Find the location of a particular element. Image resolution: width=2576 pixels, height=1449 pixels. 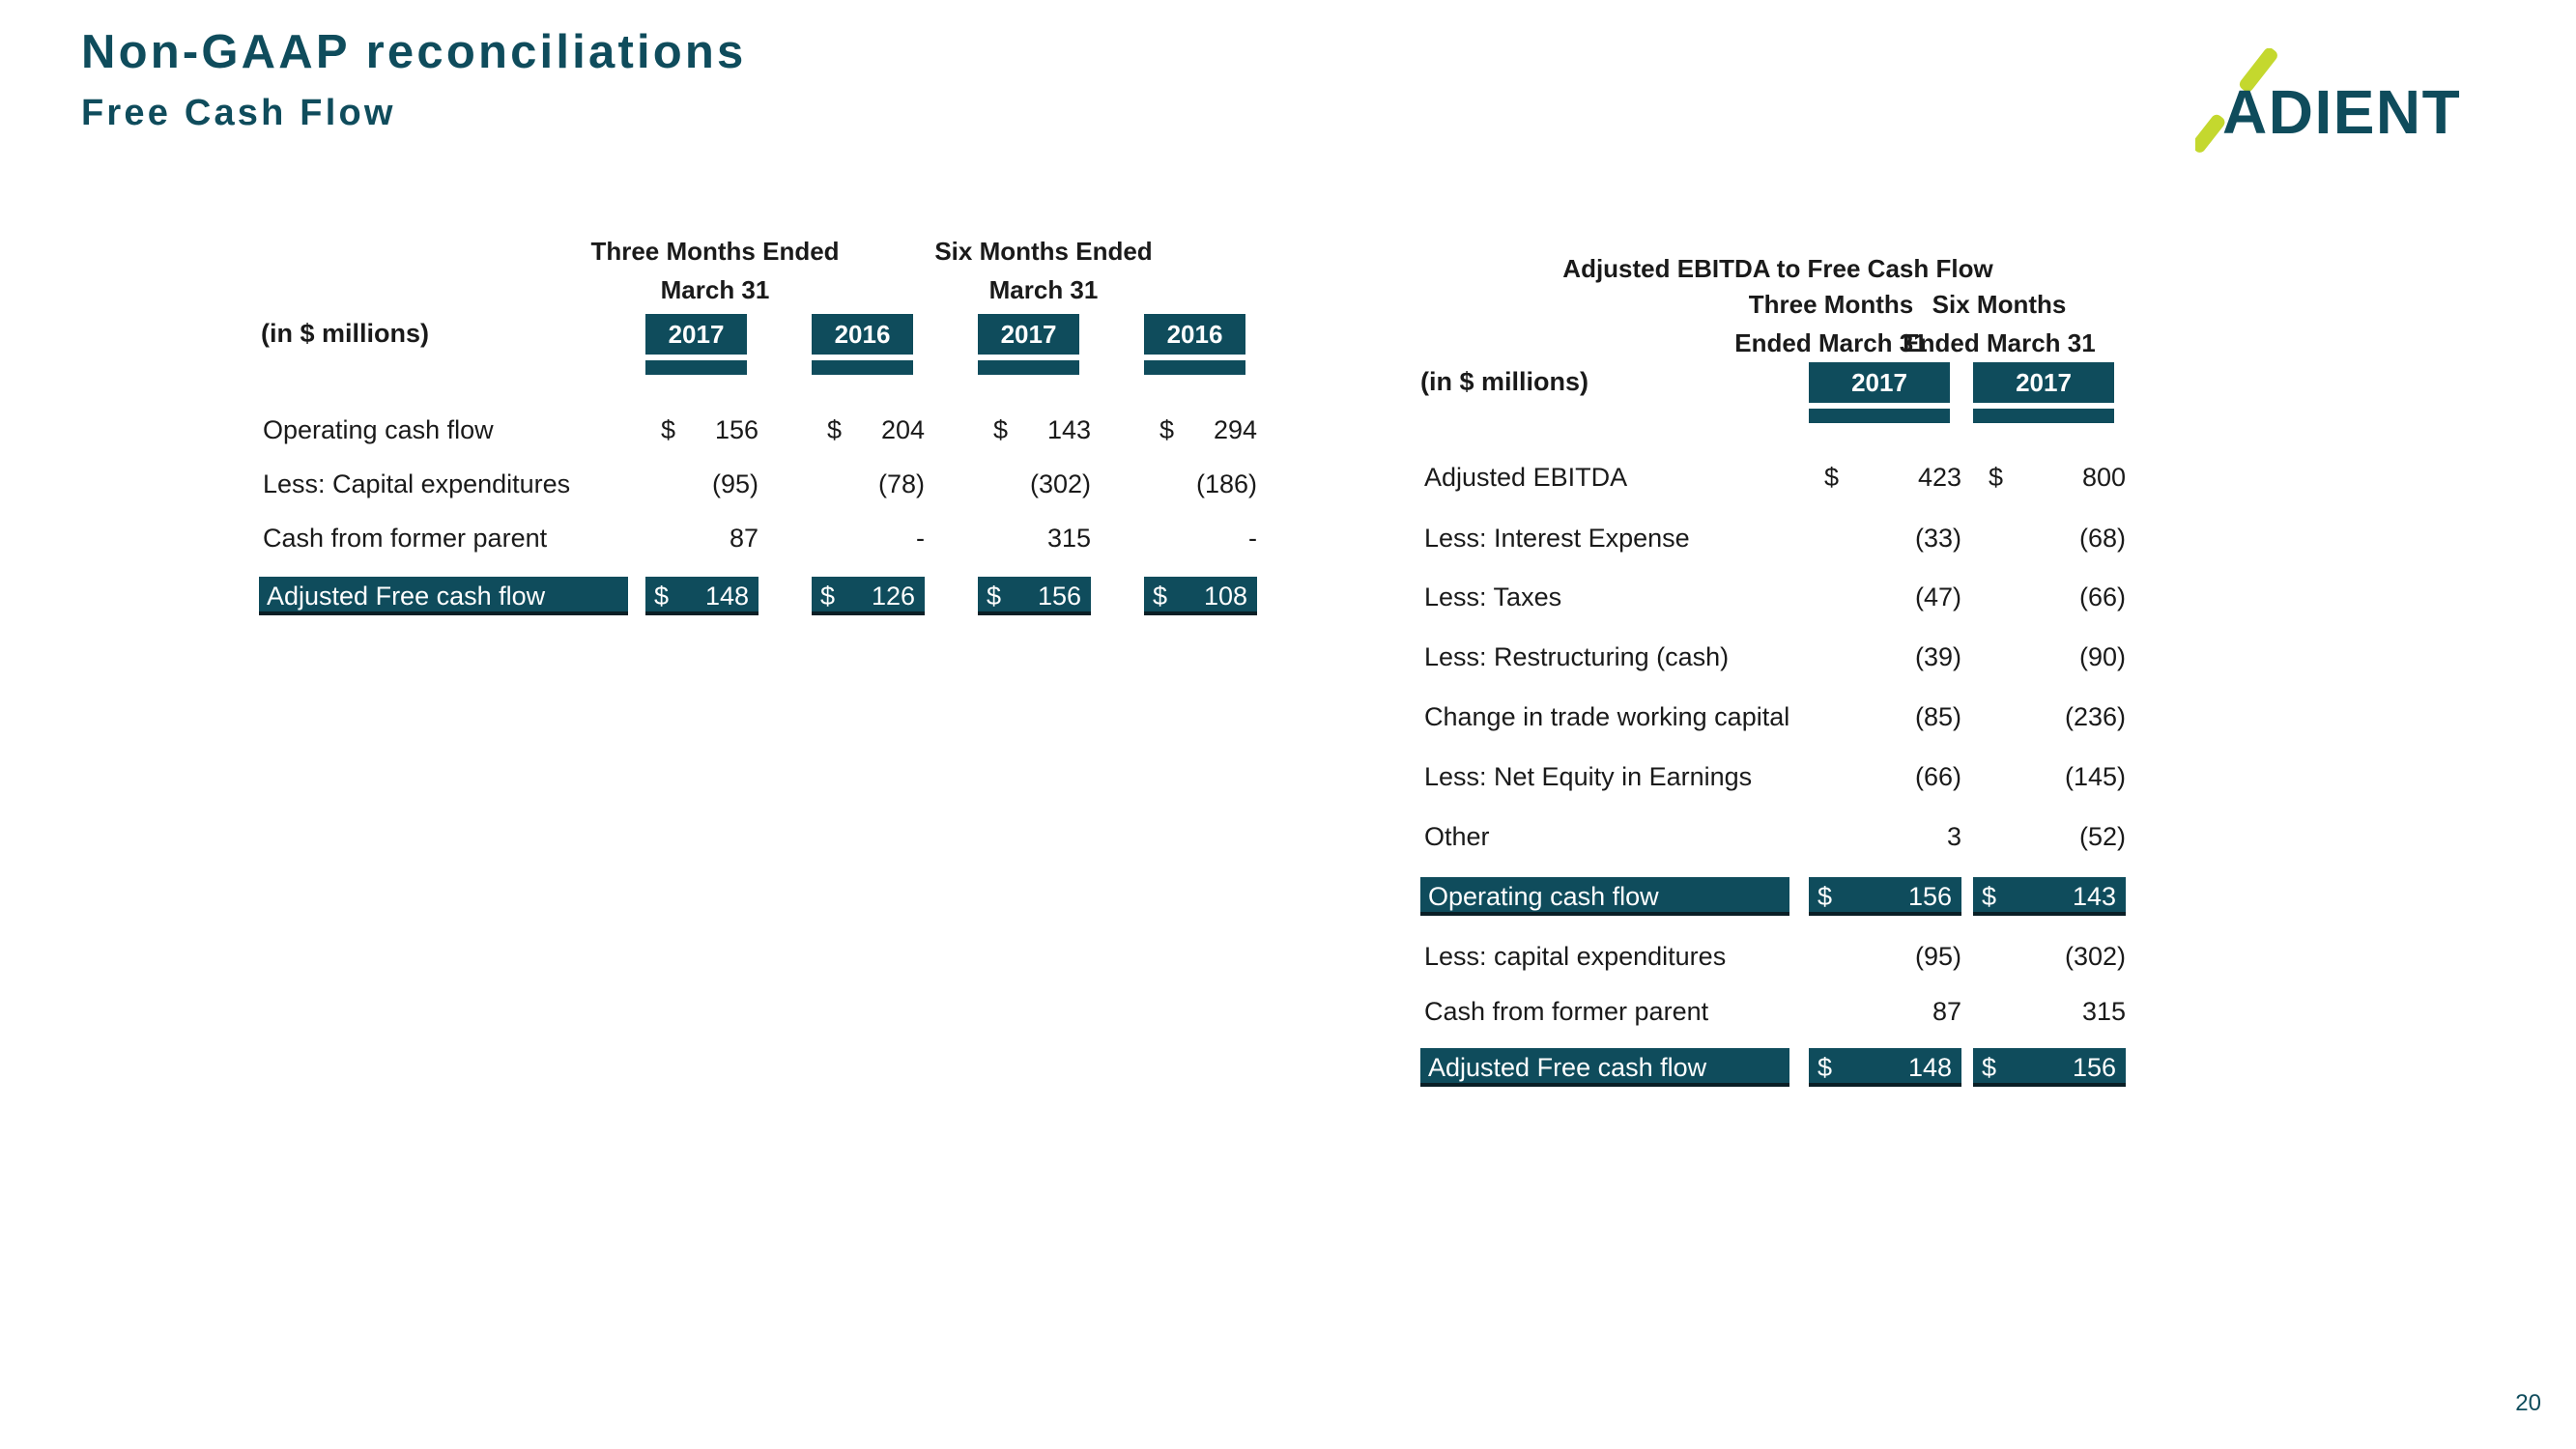

cell-value: (186) is located at coordinates (1226, 483).